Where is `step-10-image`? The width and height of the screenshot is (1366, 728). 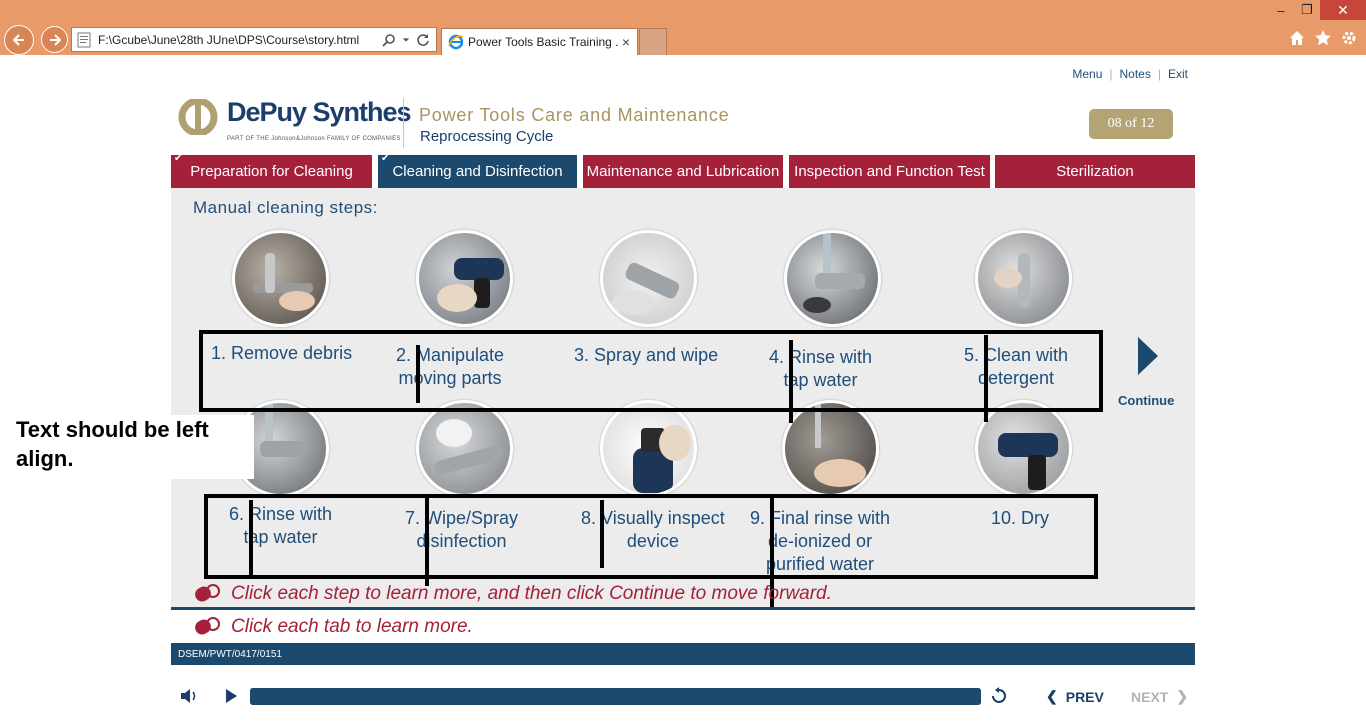
step-10-image is located at coordinates (1023, 448).